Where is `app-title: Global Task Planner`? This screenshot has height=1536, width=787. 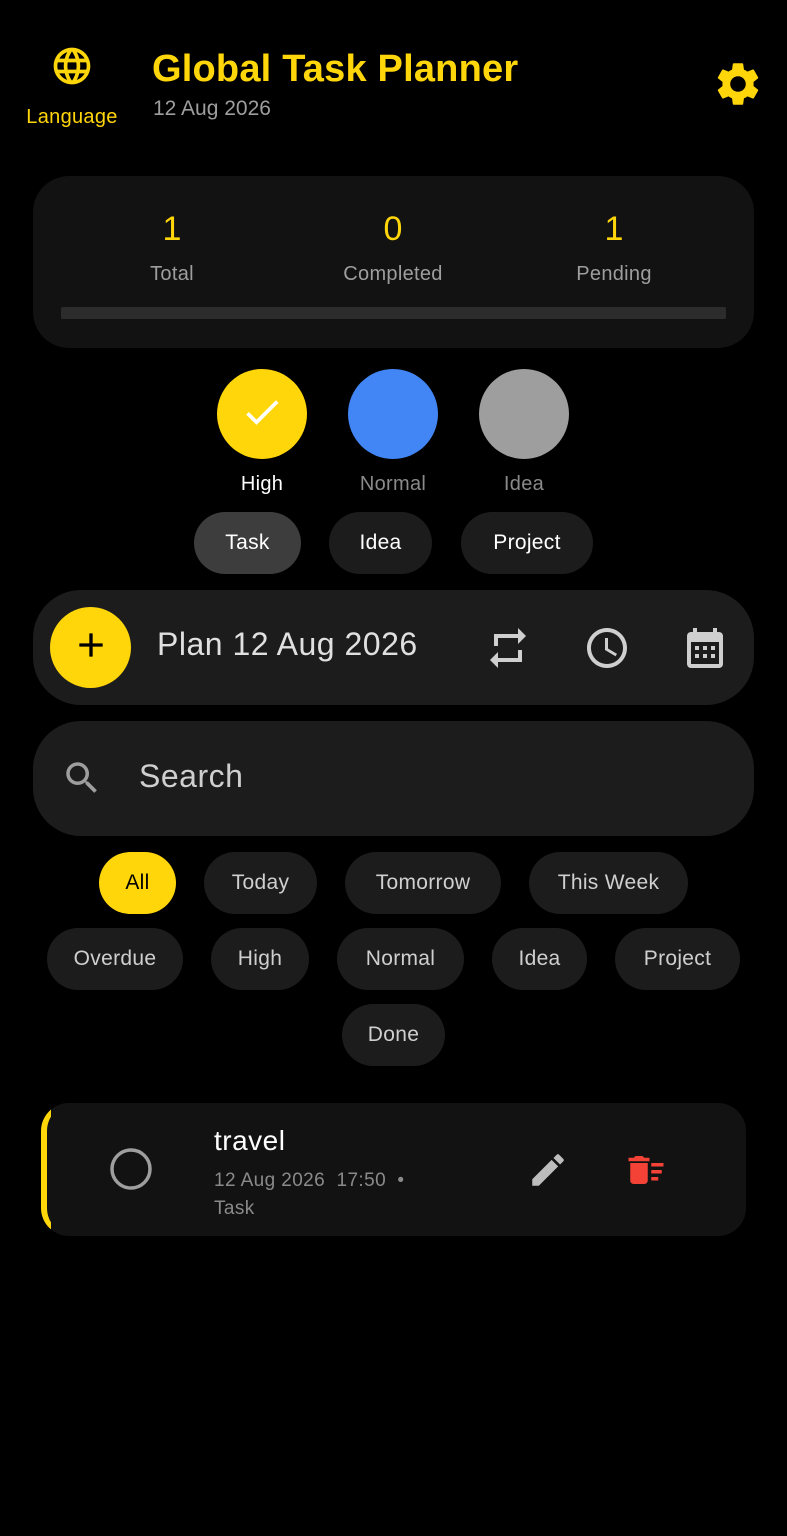 app-title: Global Task Planner is located at coordinates (335, 69).